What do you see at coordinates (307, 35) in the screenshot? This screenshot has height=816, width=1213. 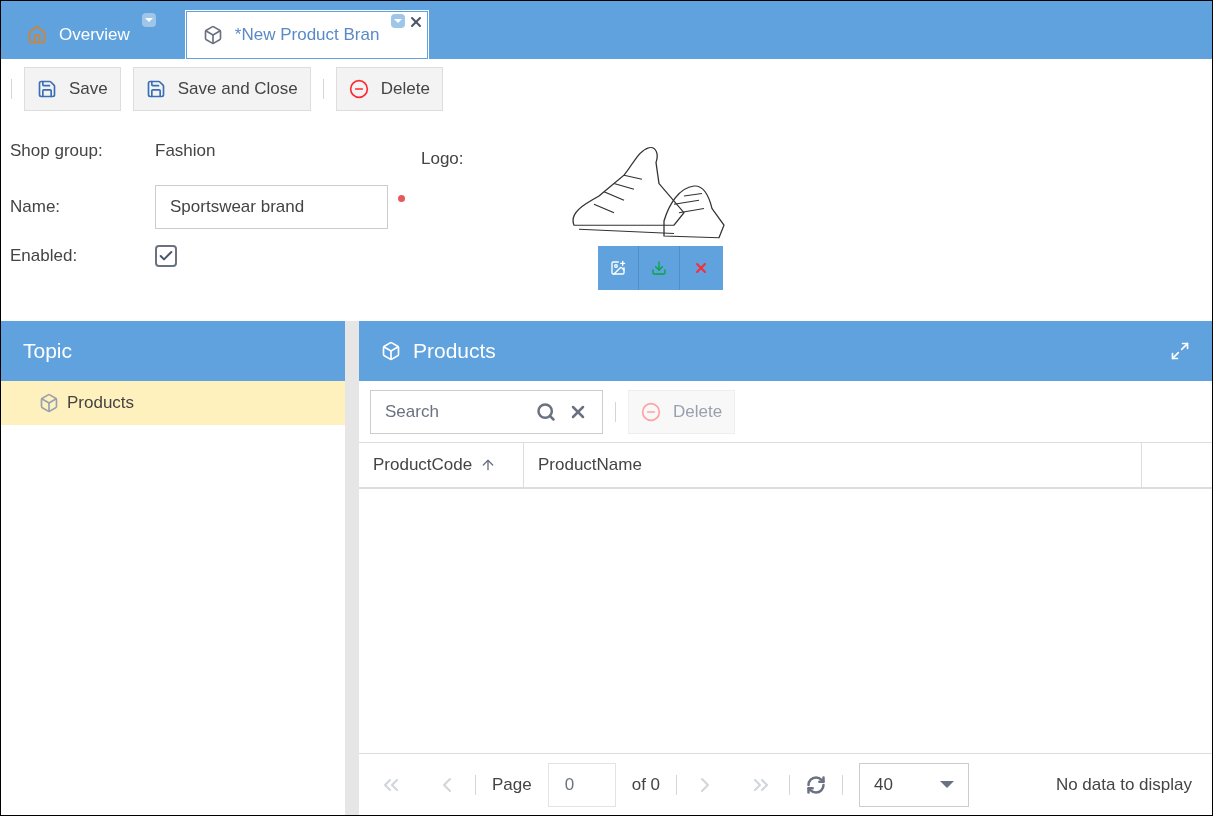 I see `tab: *New Product Bran` at bounding box center [307, 35].